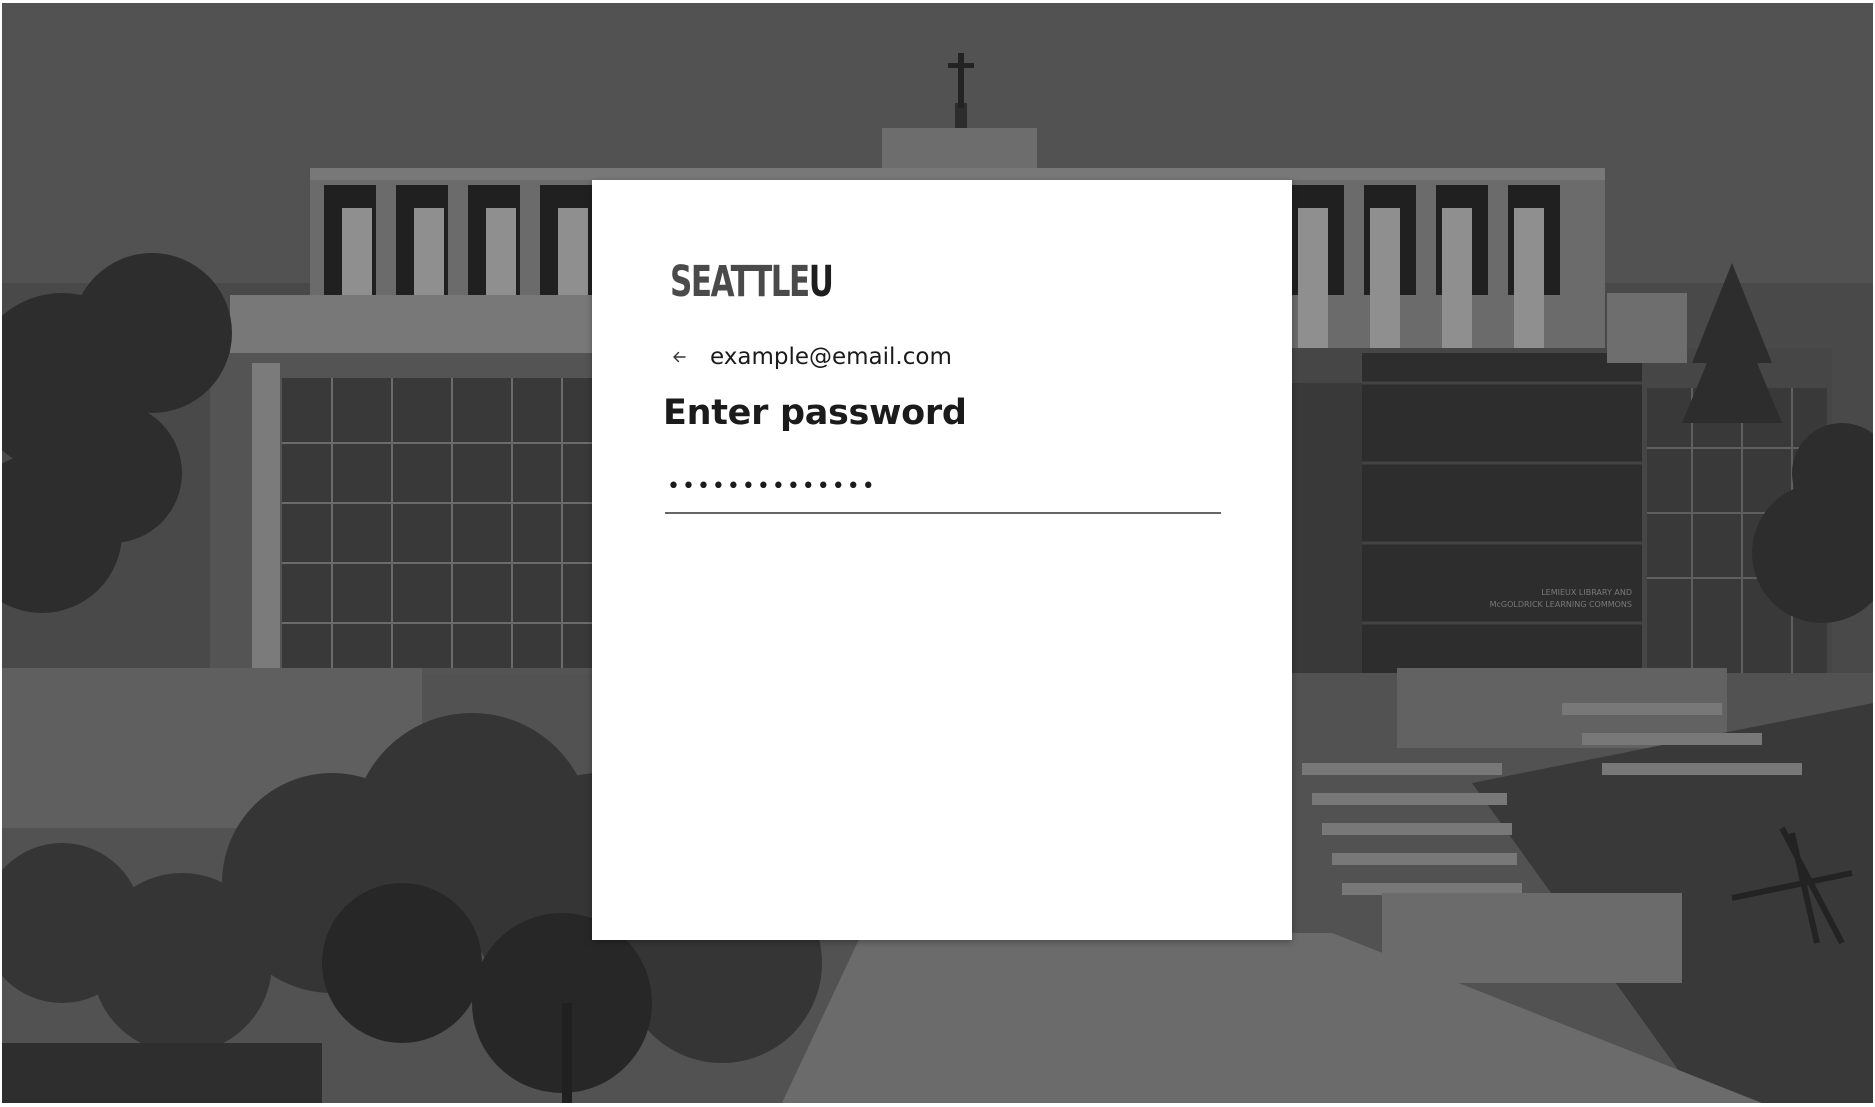 Image resolution: width=1875 pixels, height=1107 pixels. I want to click on logo-wordmark: SEATTLEU, so click(752, 282).